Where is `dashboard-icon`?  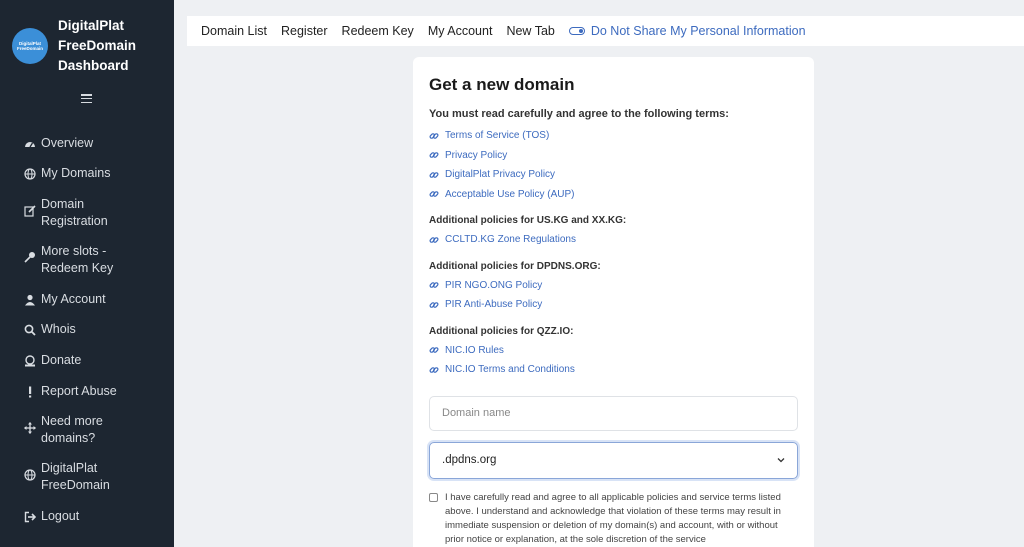
dashboard-icon is located at coordinates (30, 144).